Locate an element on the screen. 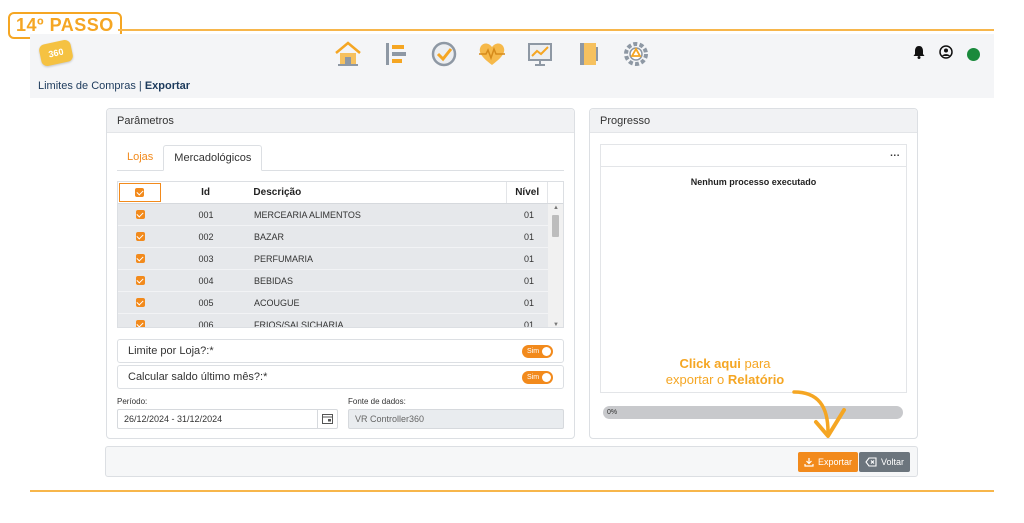 The height and width of the screenshot is (523, 1024). row-description: PERFUMARIA is located at coordinates (284, 258).